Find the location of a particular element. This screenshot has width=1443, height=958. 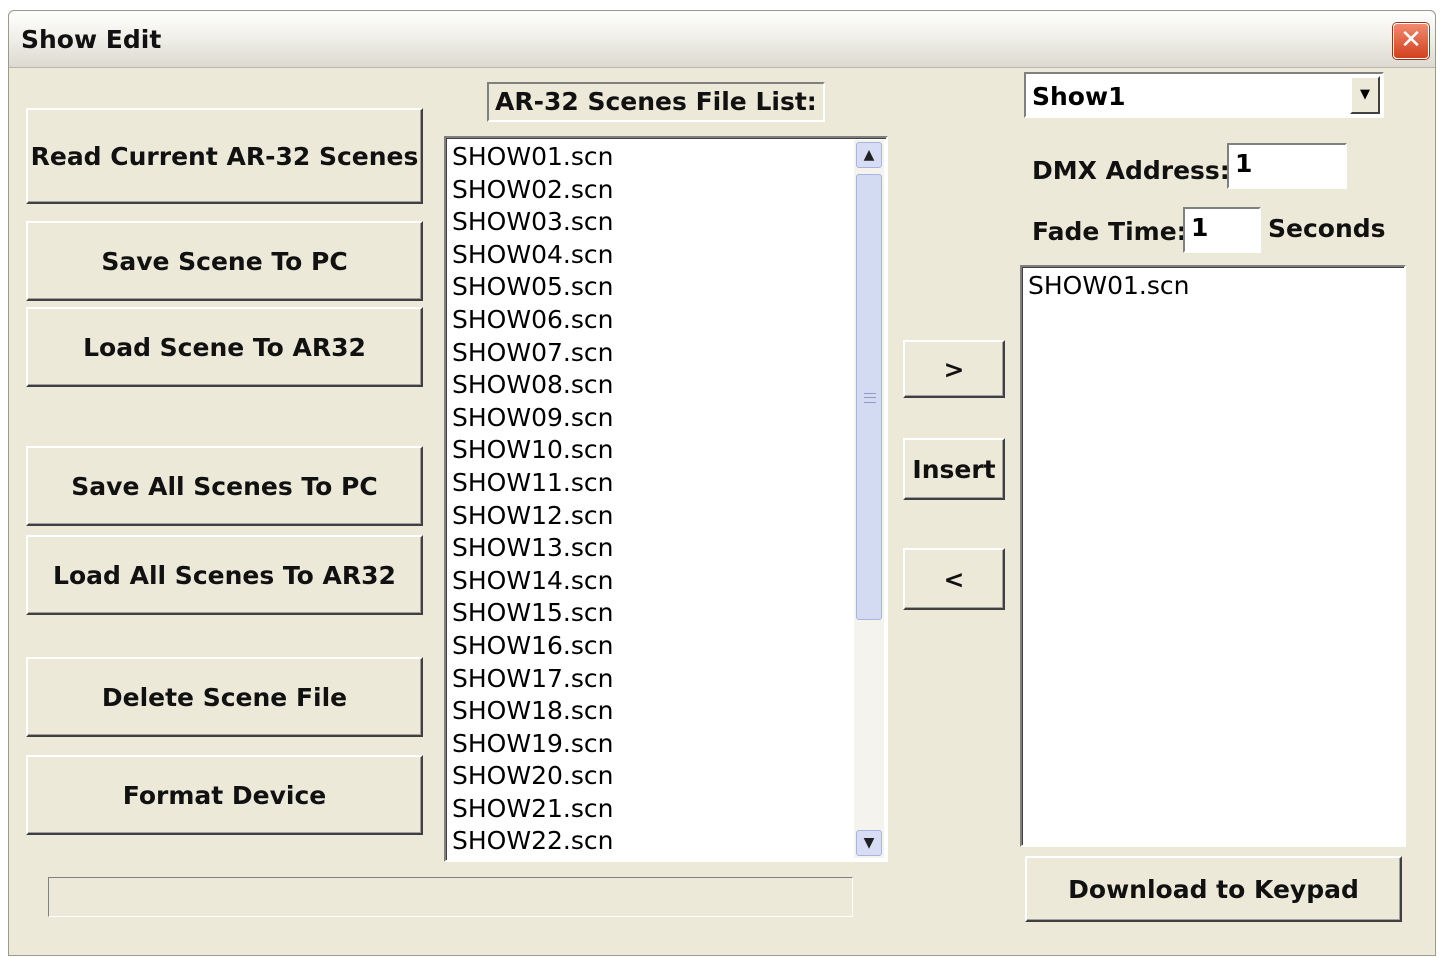

file-list-item: SHOW13.scn is located at coordinates (529, 548).